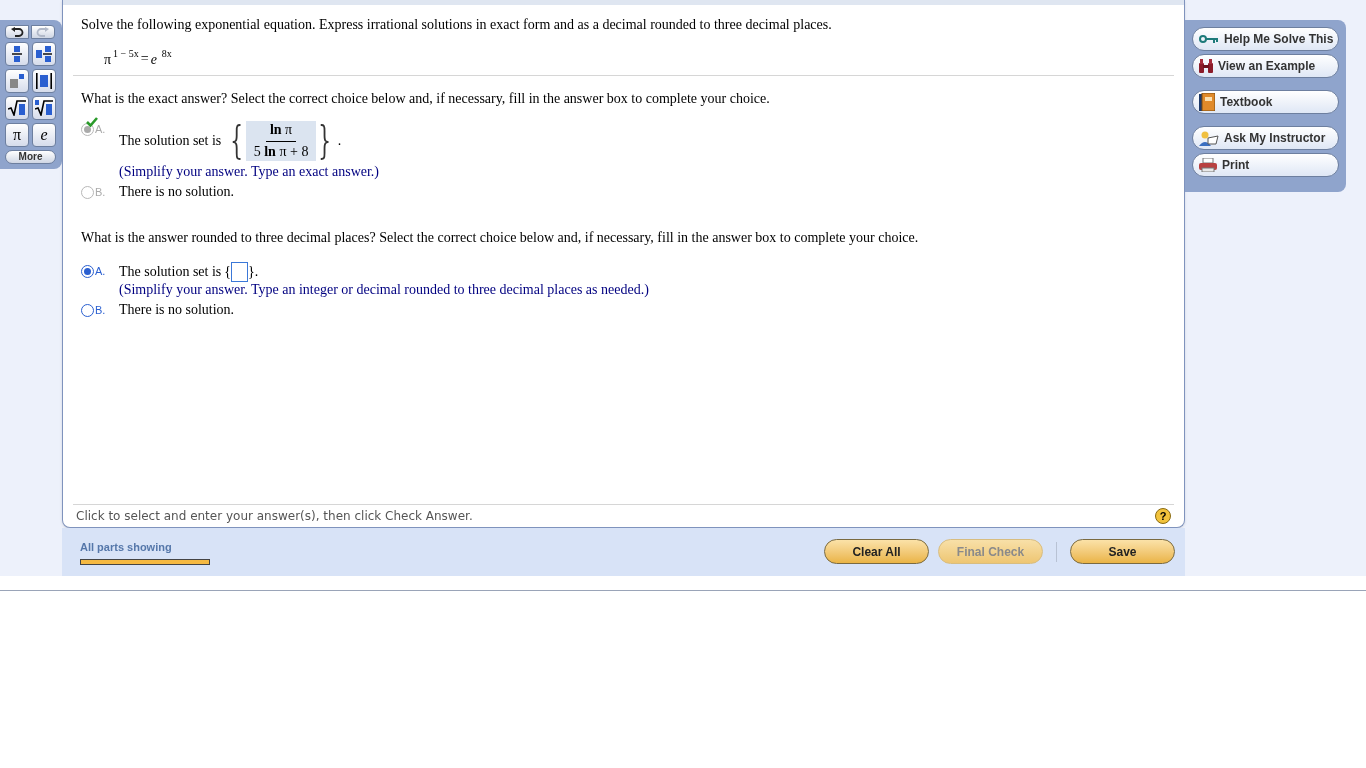 Image resolution: width=1366 pixels, height=768 pixels. Describe the element at coordinates (1206, 66) in the screenshot. I see `binoculars-icon` at that location.